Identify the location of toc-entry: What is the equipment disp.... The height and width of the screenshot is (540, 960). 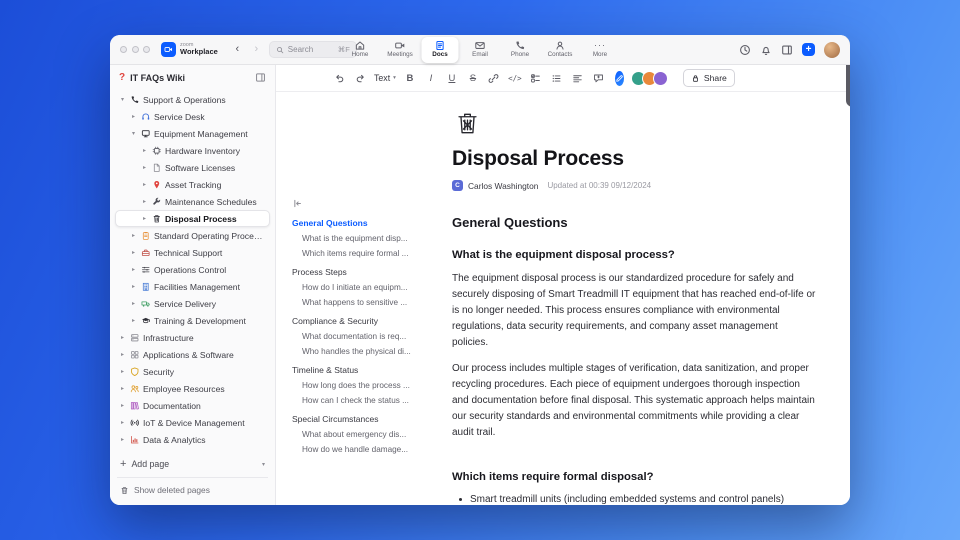
(362, 238).